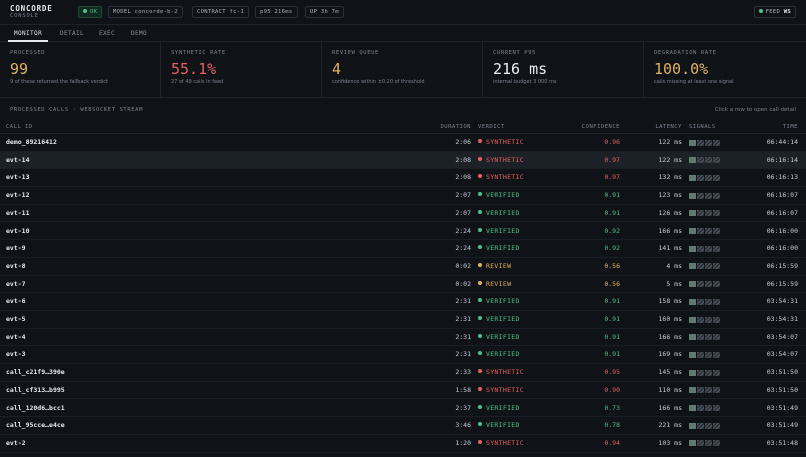  I want to click on confidence: 0.90, so click(612, 389).